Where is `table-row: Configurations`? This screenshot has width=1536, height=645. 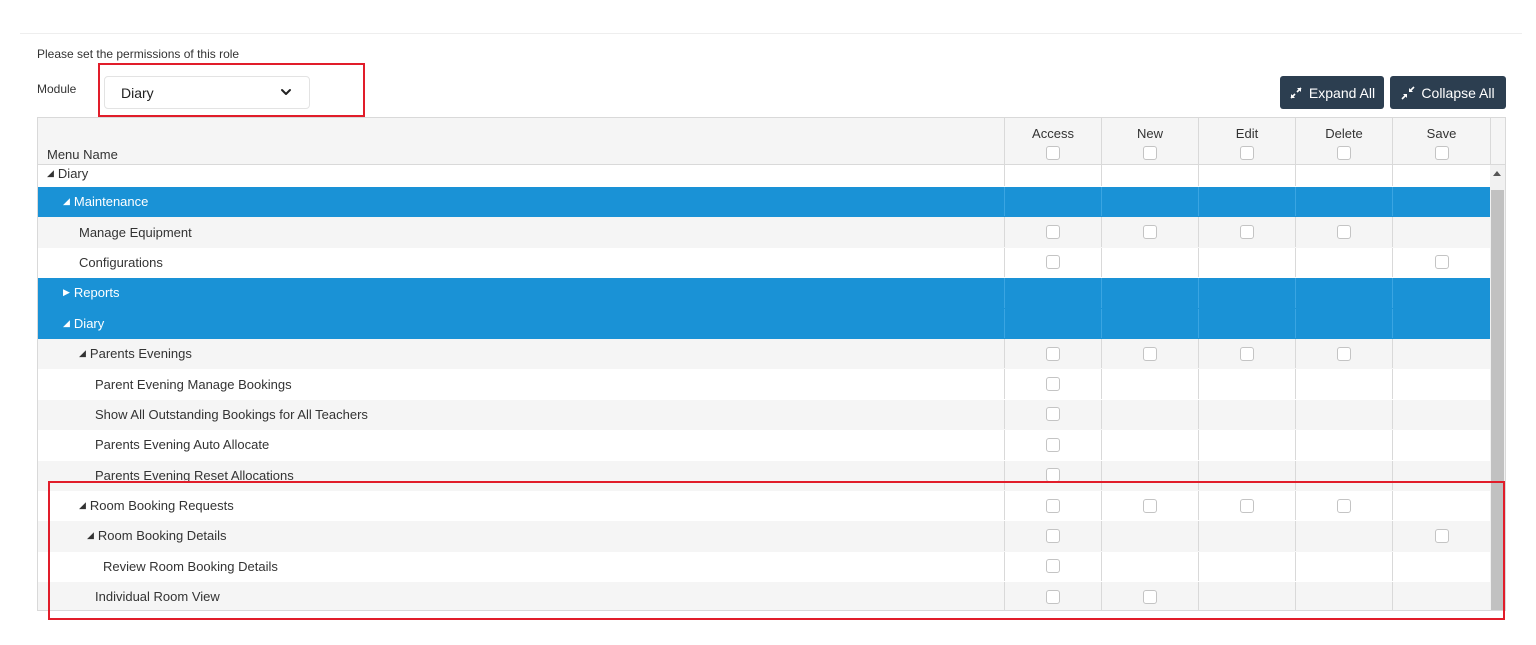 table-row: Configurations is located at coordinates (764, 263).